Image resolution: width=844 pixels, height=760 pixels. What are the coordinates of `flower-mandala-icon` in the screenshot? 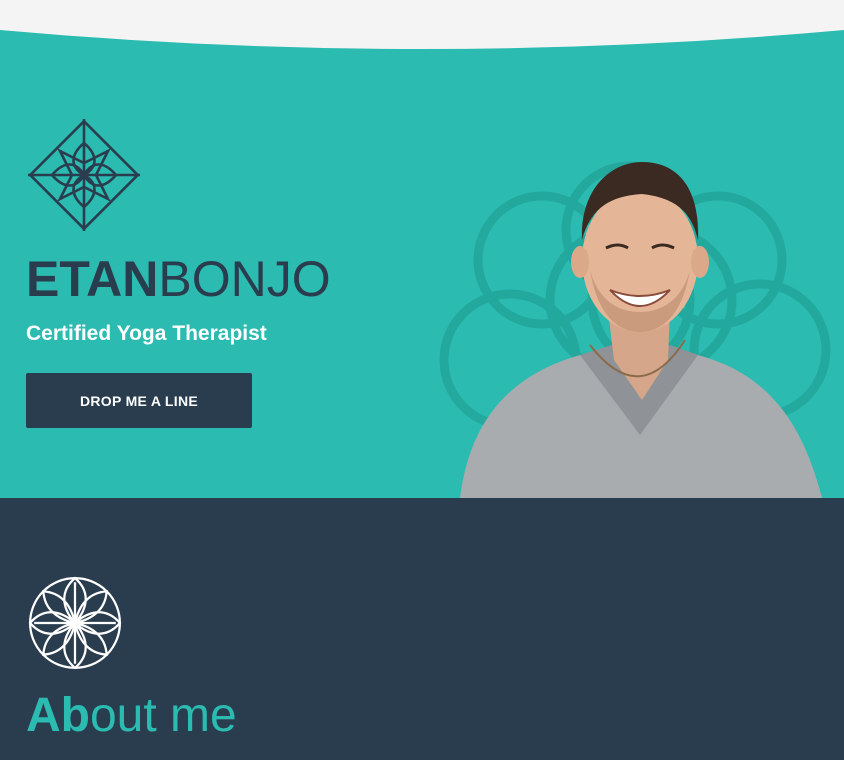 It's located at (75, 623).